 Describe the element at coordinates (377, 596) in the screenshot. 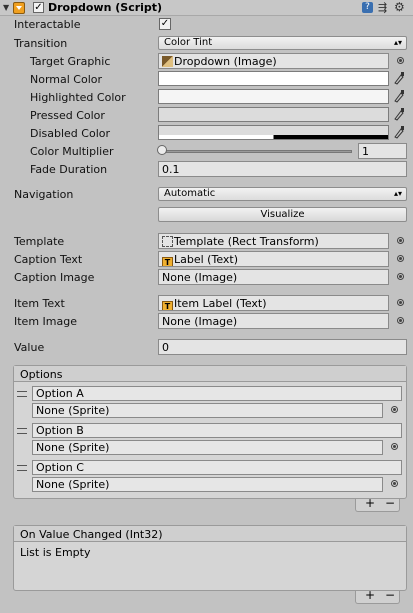

I see `event-footer: + −` at that location.